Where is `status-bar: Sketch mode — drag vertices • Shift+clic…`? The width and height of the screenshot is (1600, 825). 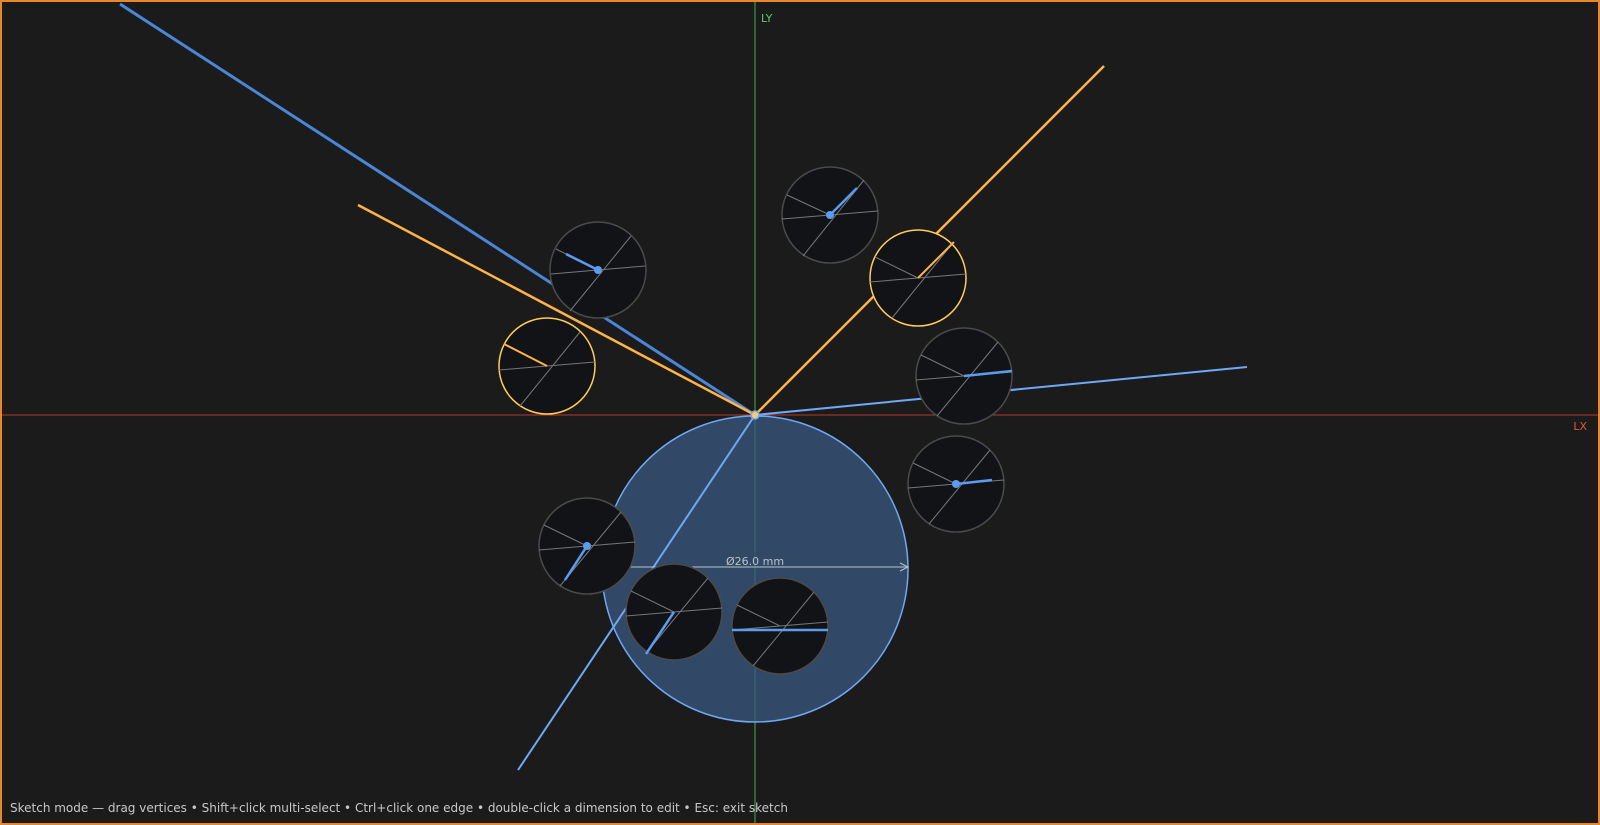
status-bar: Sketch mode — drag vertices • Shift+clic… is located at coordinates (399, 808).